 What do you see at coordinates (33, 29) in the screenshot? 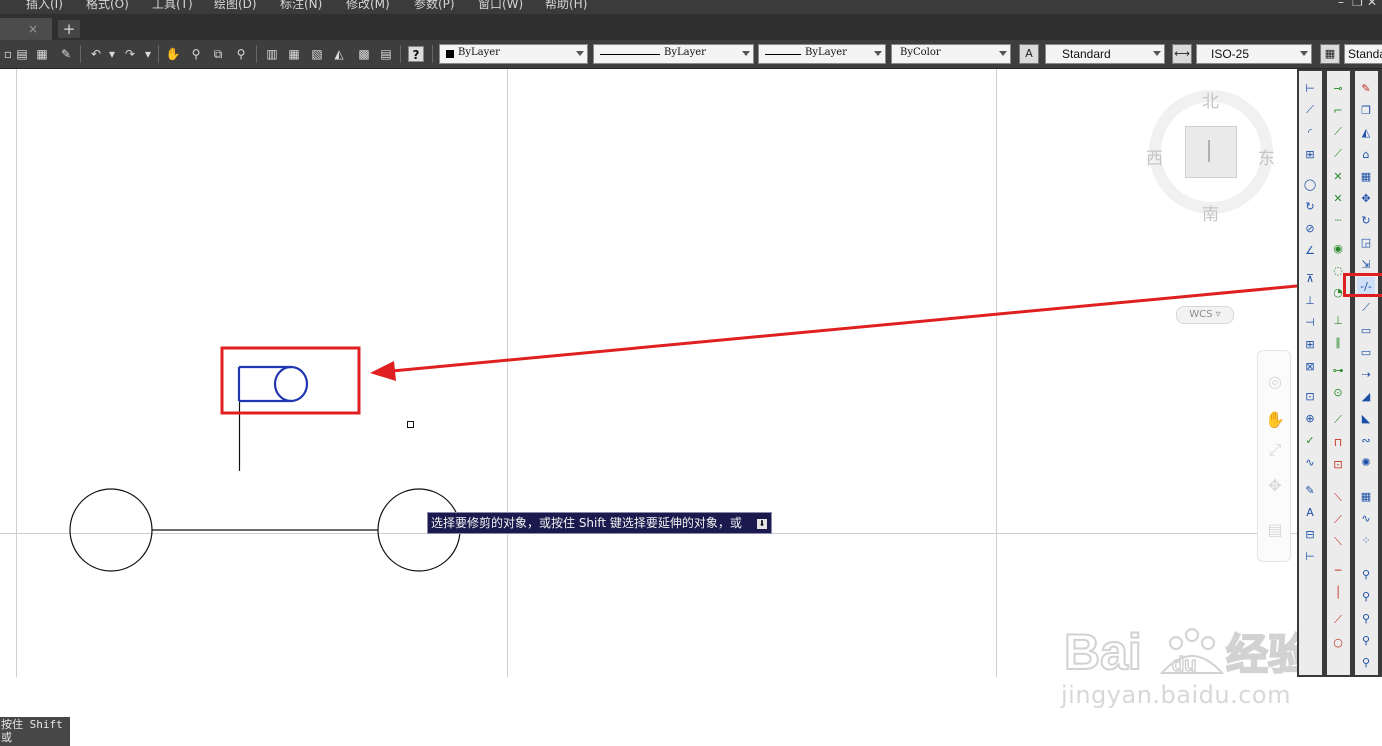
I see `tab-close-icon: ×` at bounding box center [33, 29].